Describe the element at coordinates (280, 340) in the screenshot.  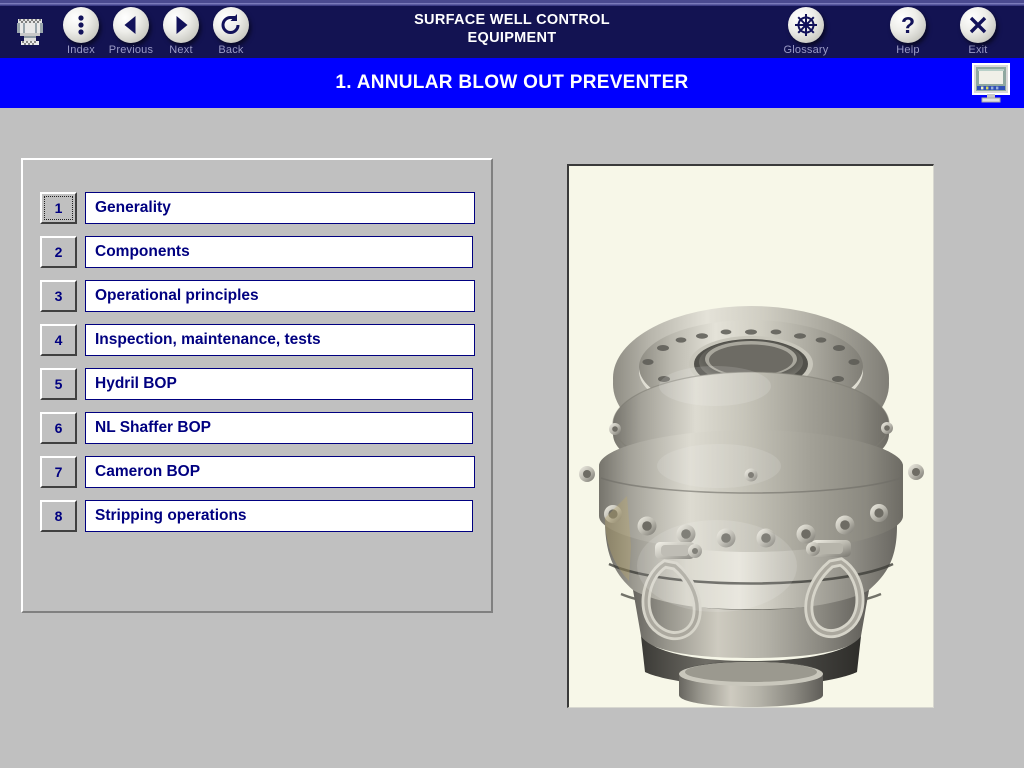
I see `menu-label-4: Inspection, maintenance, tests` at that location.